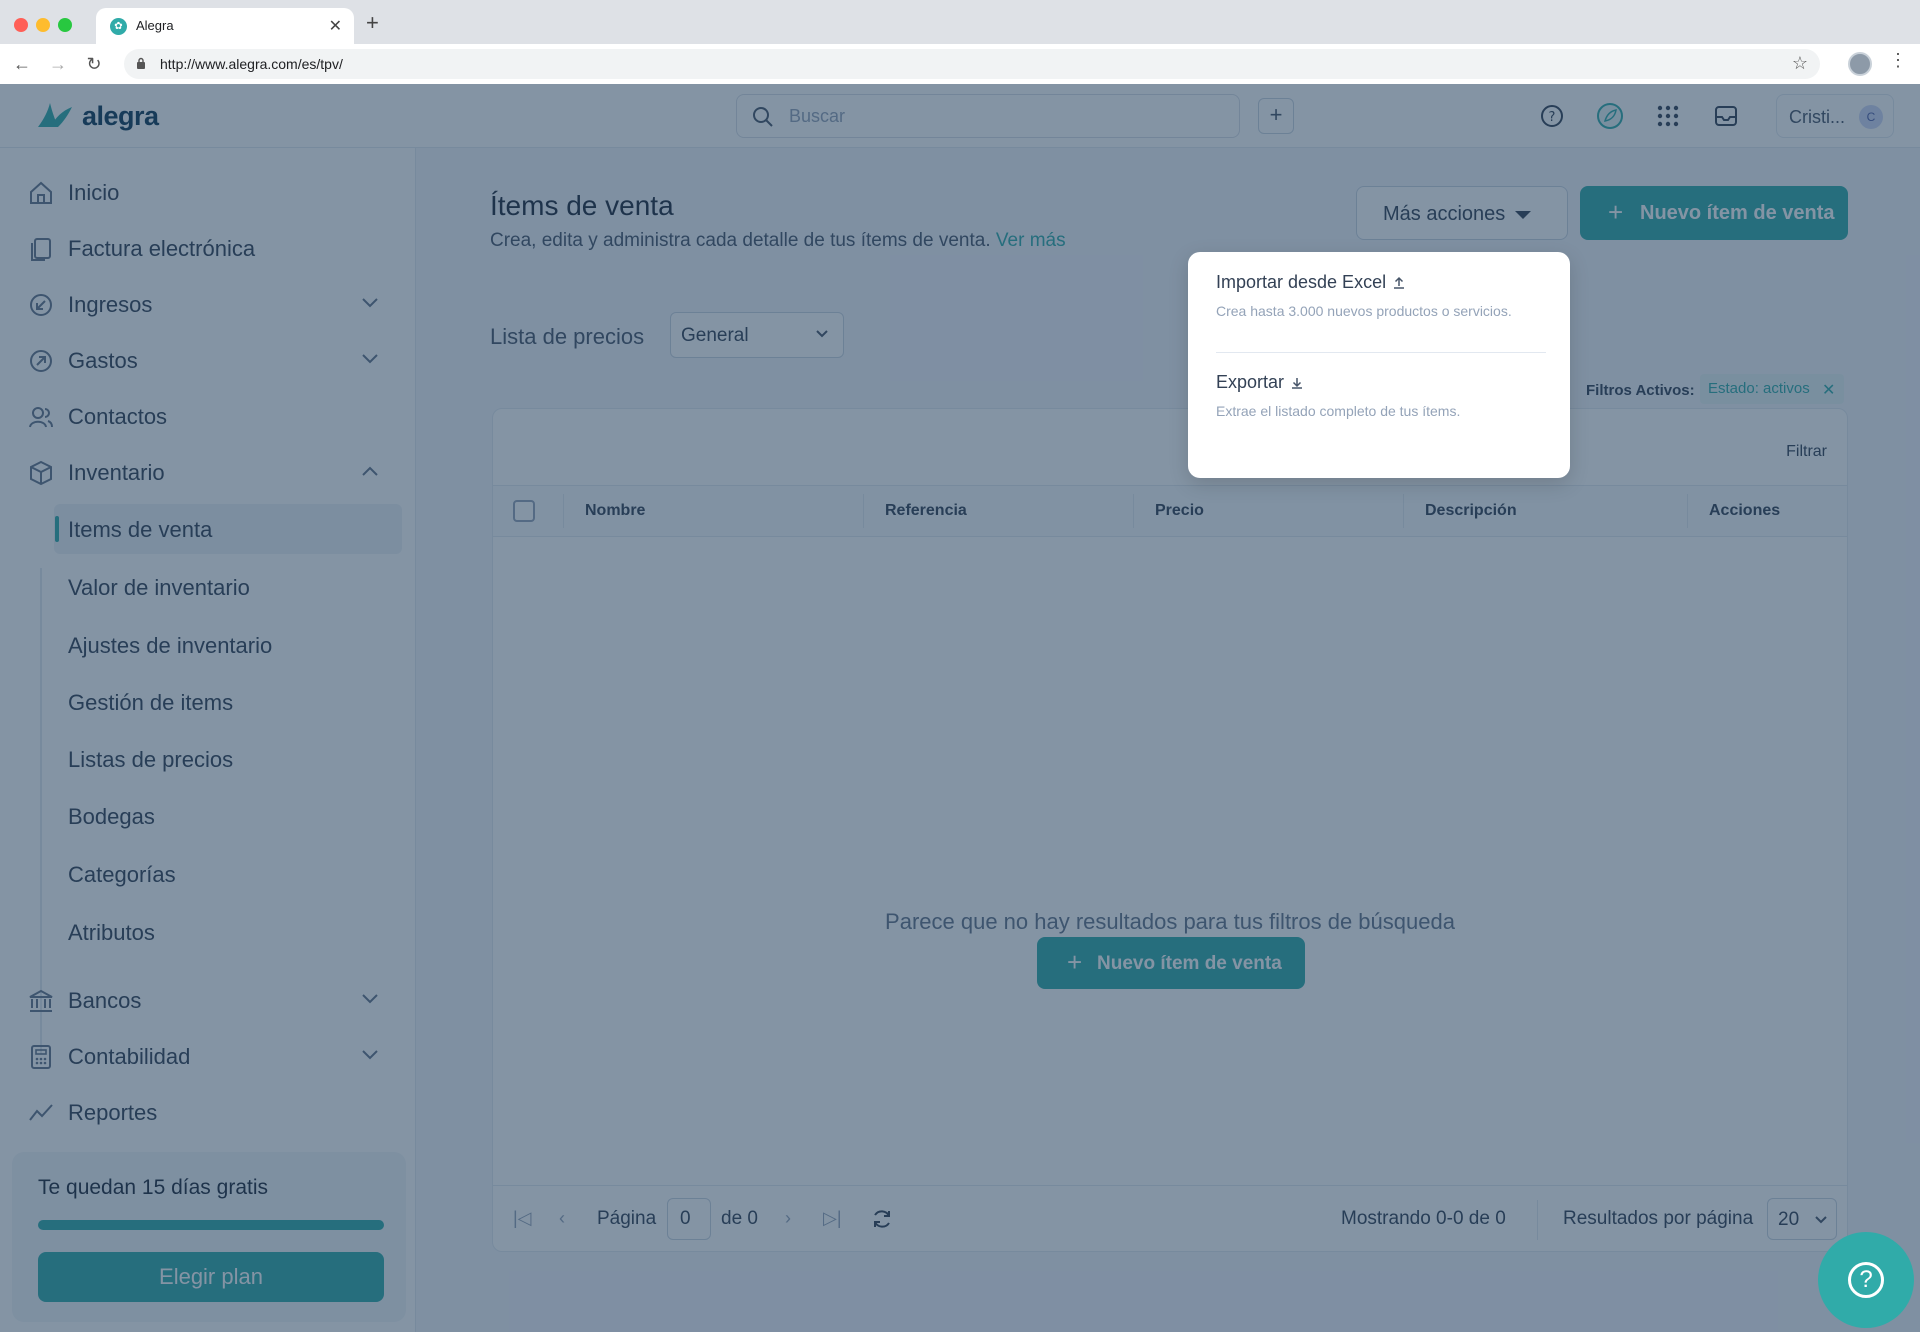  I want to click on lock-icon, so click(141, 63).